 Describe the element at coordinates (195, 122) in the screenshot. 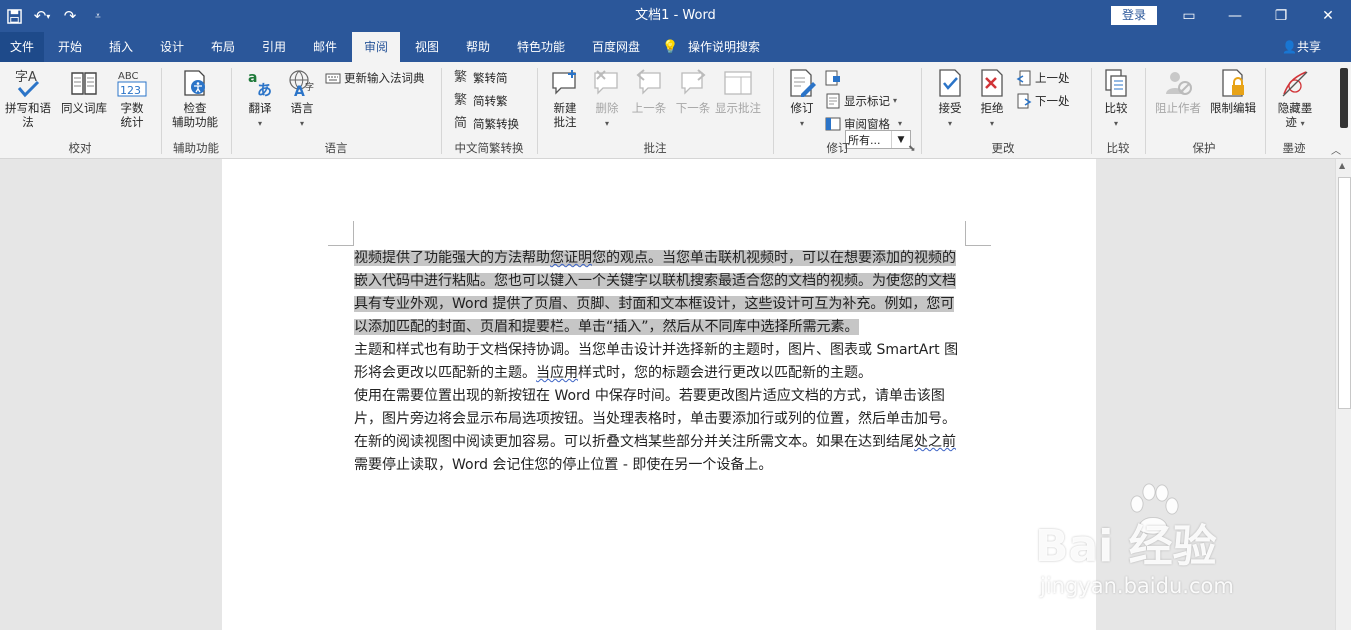

I see `check-accessibility-label-2: 辅助功能` at that location.